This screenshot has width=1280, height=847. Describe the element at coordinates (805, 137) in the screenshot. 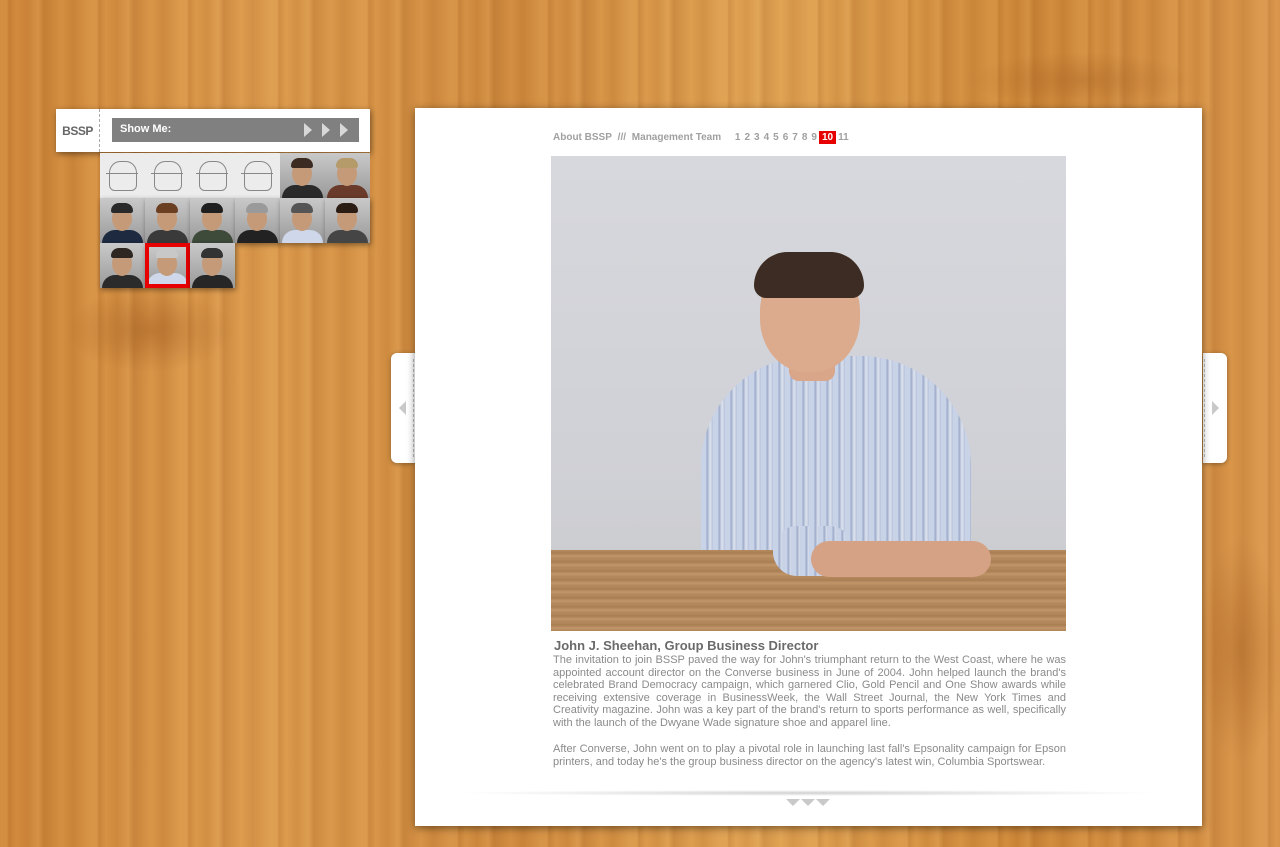

I see `page-number-8: 8` at that location.